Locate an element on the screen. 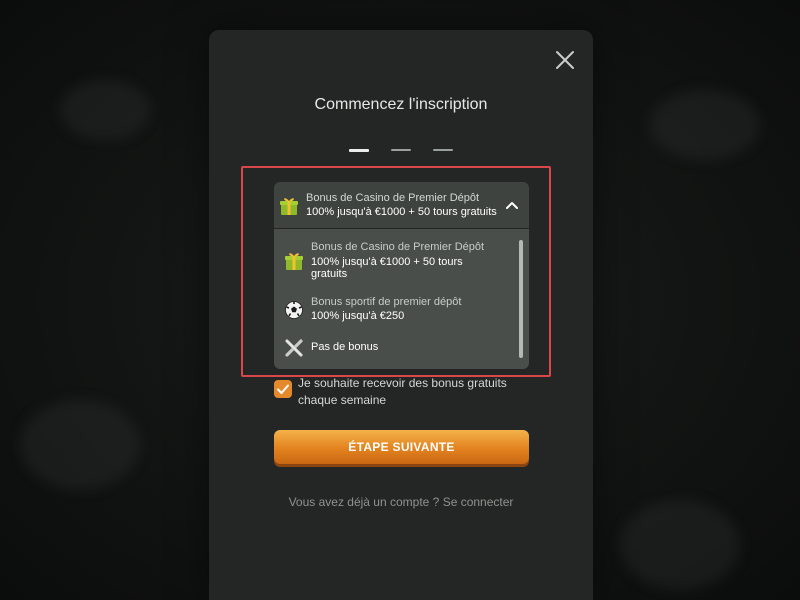 This screenshot has width=800, height=600. step-1-indicator is located at coordinates (359, 150).